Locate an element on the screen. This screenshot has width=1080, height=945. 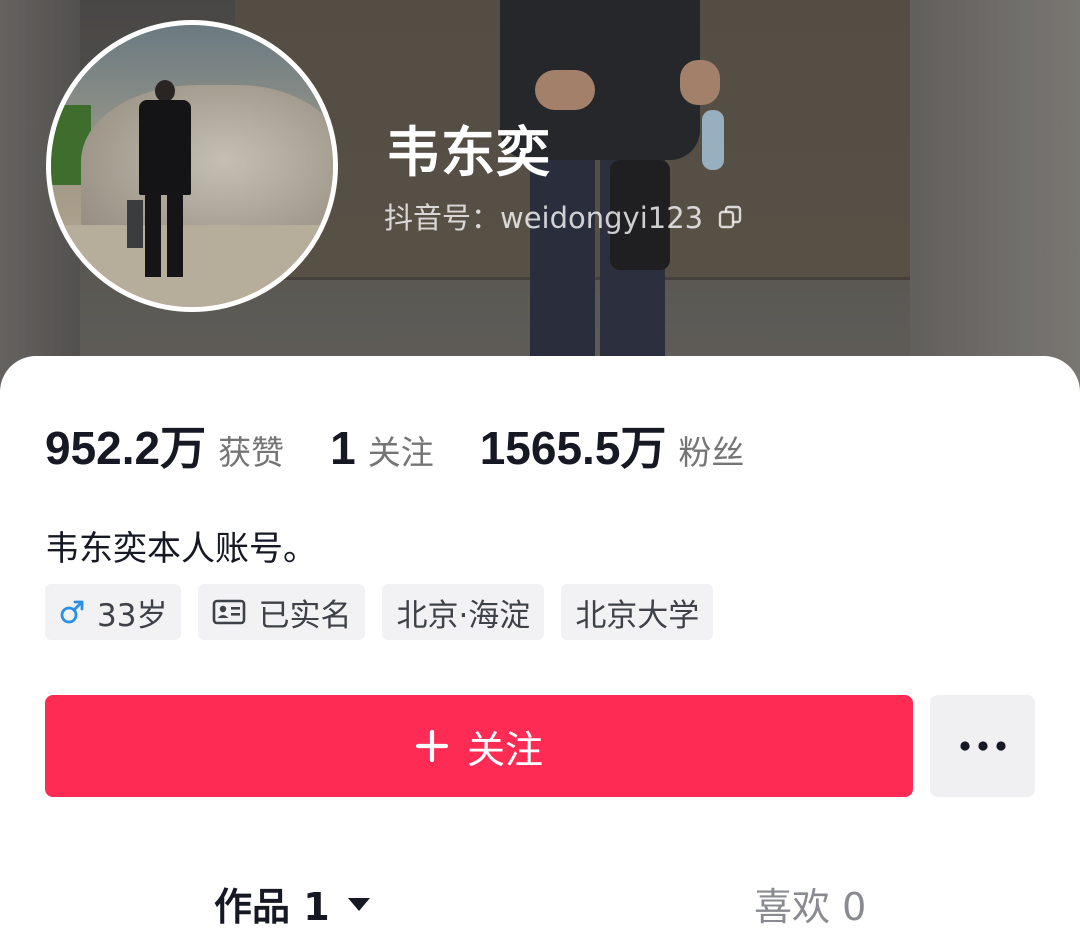
profile-name: 韦东奕 is located at coordinates (468, 152).